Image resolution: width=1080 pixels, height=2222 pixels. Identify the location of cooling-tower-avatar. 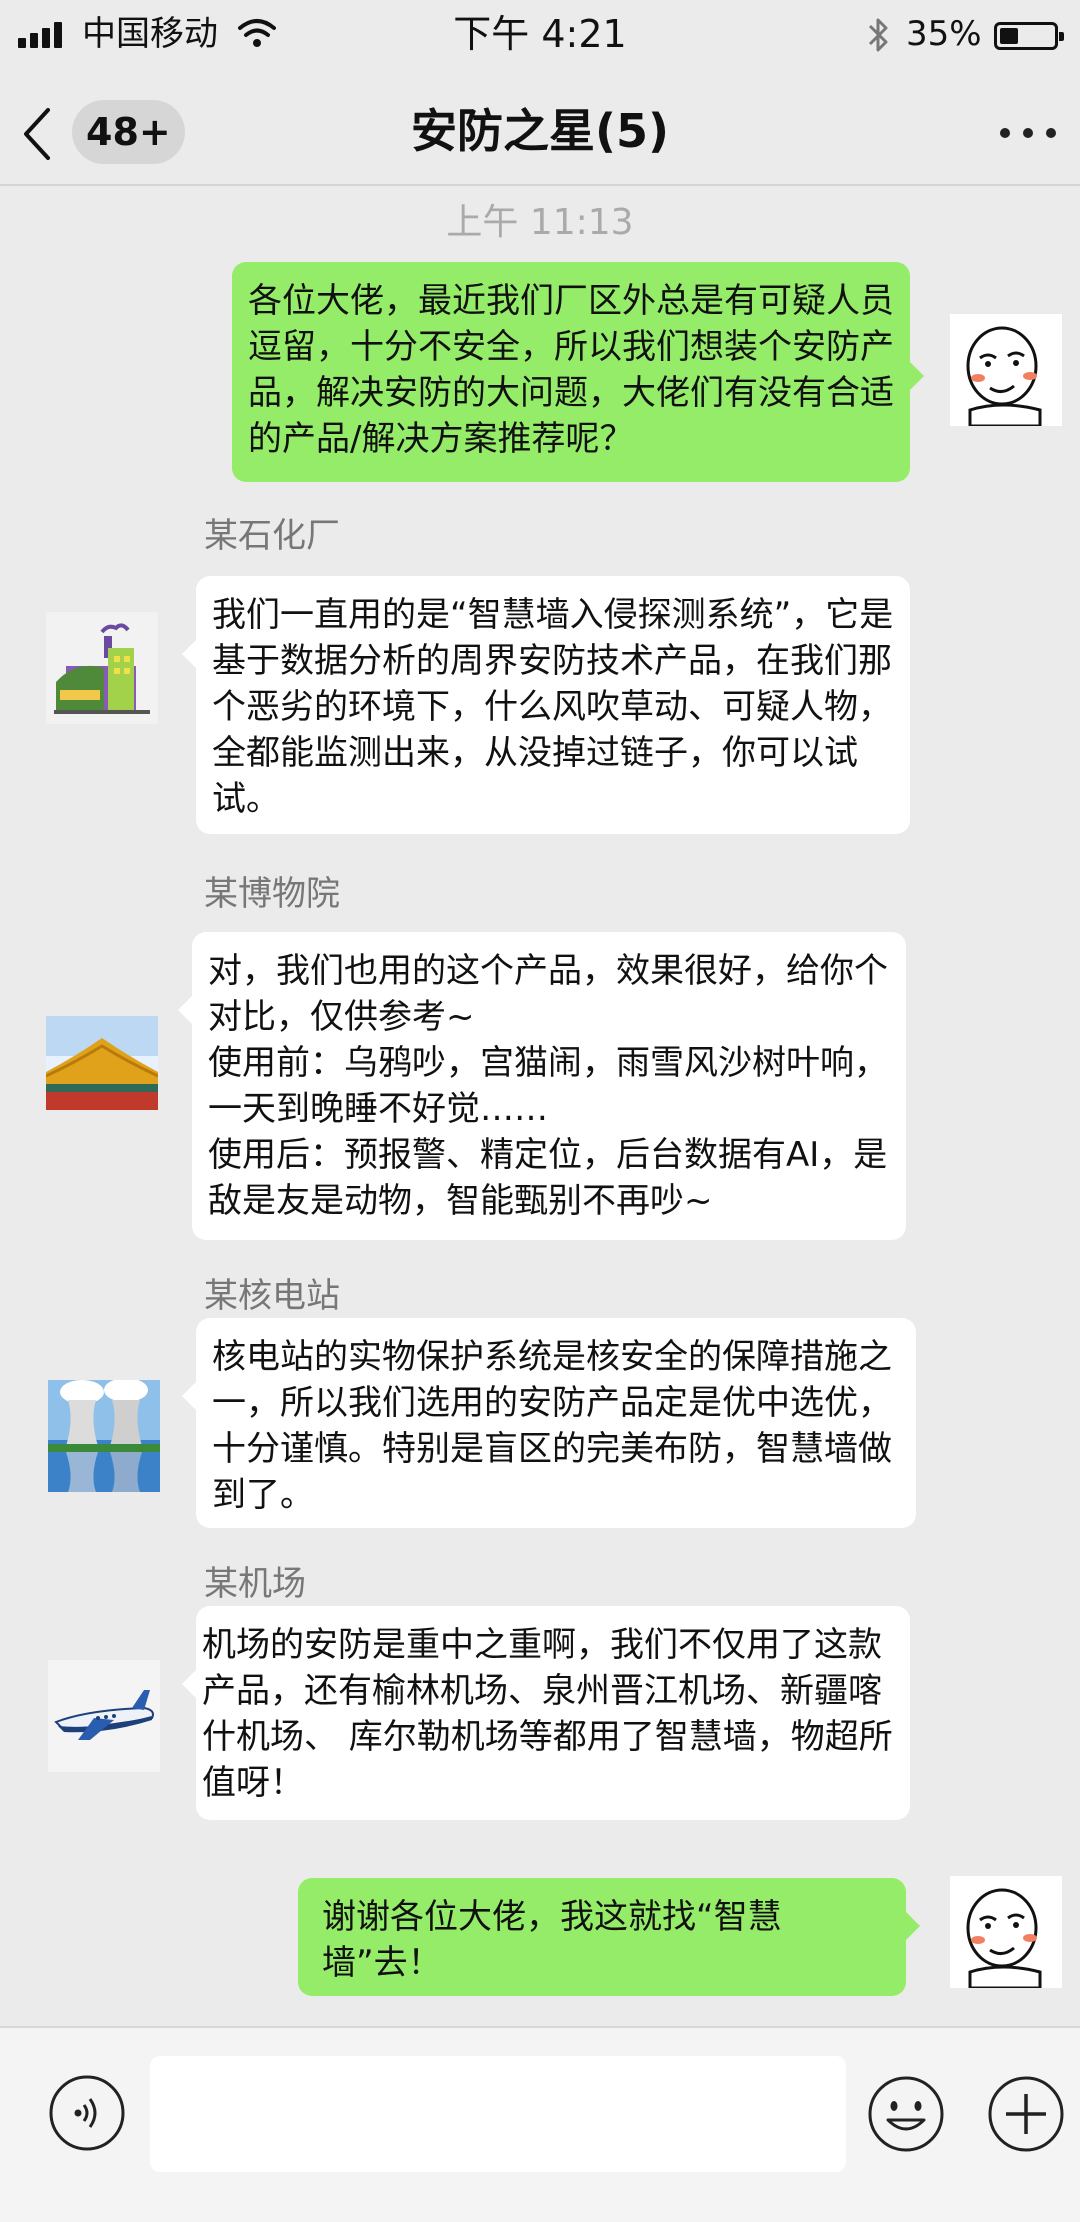
(104, 1436).